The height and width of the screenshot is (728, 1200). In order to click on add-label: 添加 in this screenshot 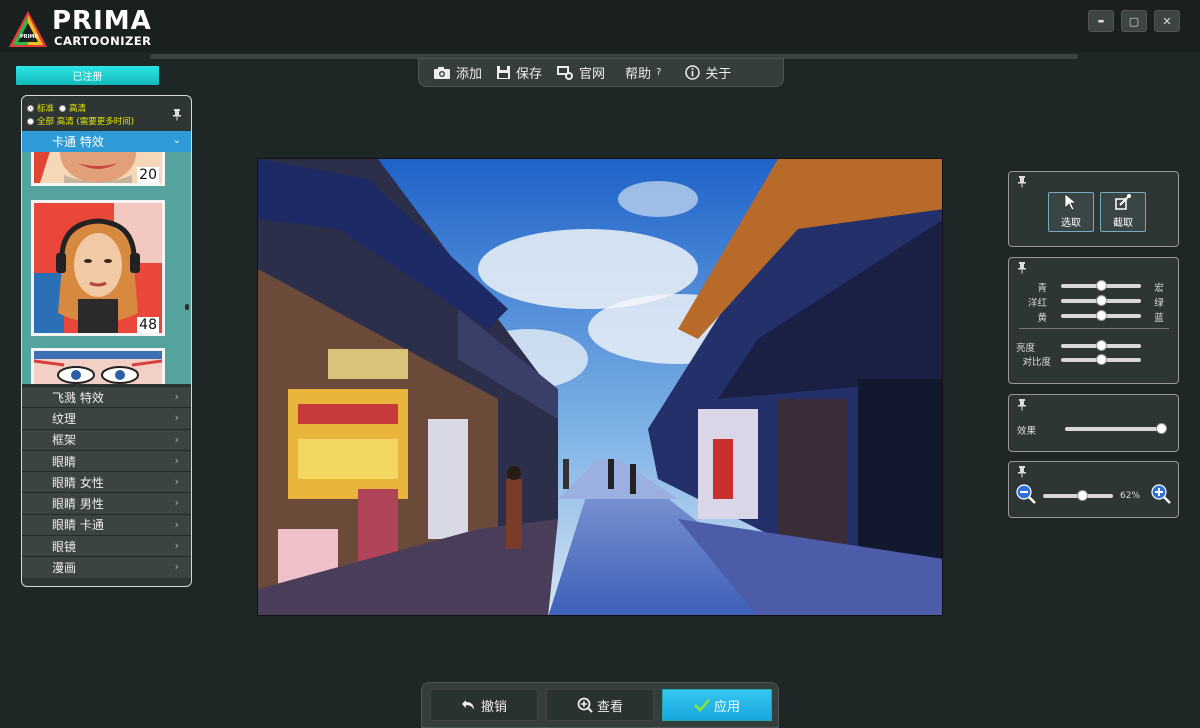, I will do `click(469, 74)`.